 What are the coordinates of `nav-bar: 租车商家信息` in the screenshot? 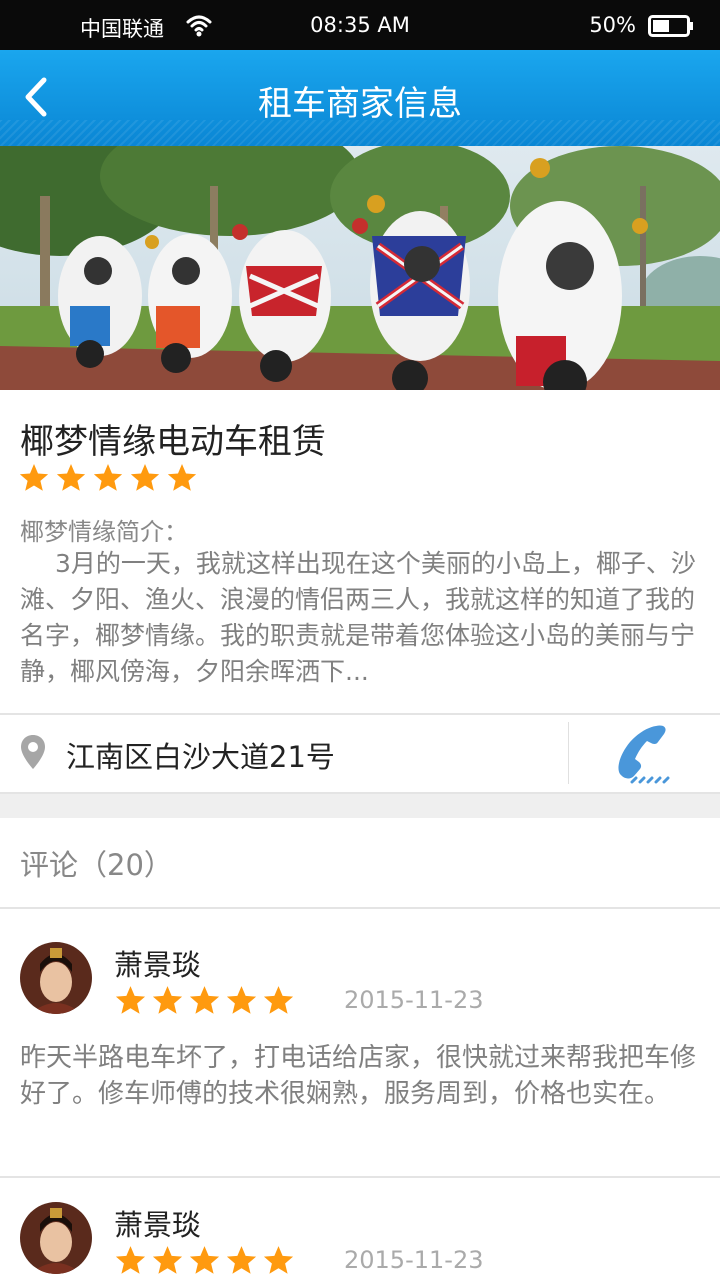 It's located at (360, 98).